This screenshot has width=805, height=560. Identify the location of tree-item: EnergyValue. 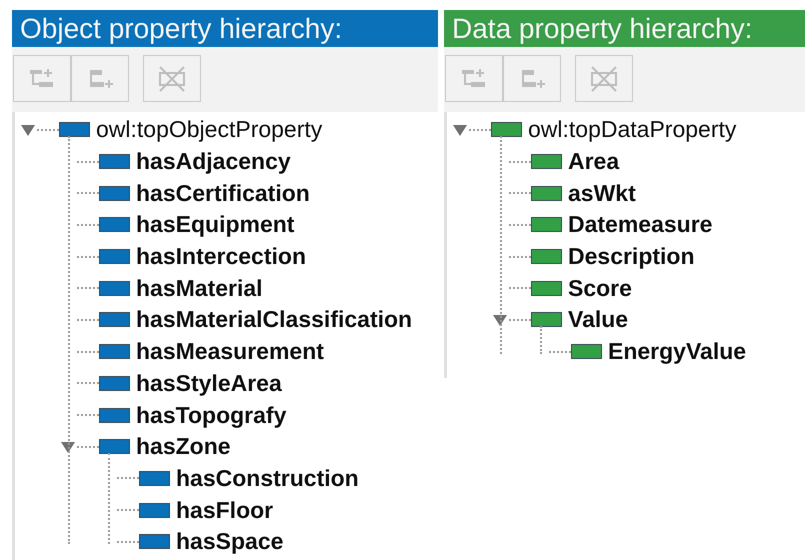
(677, 352).